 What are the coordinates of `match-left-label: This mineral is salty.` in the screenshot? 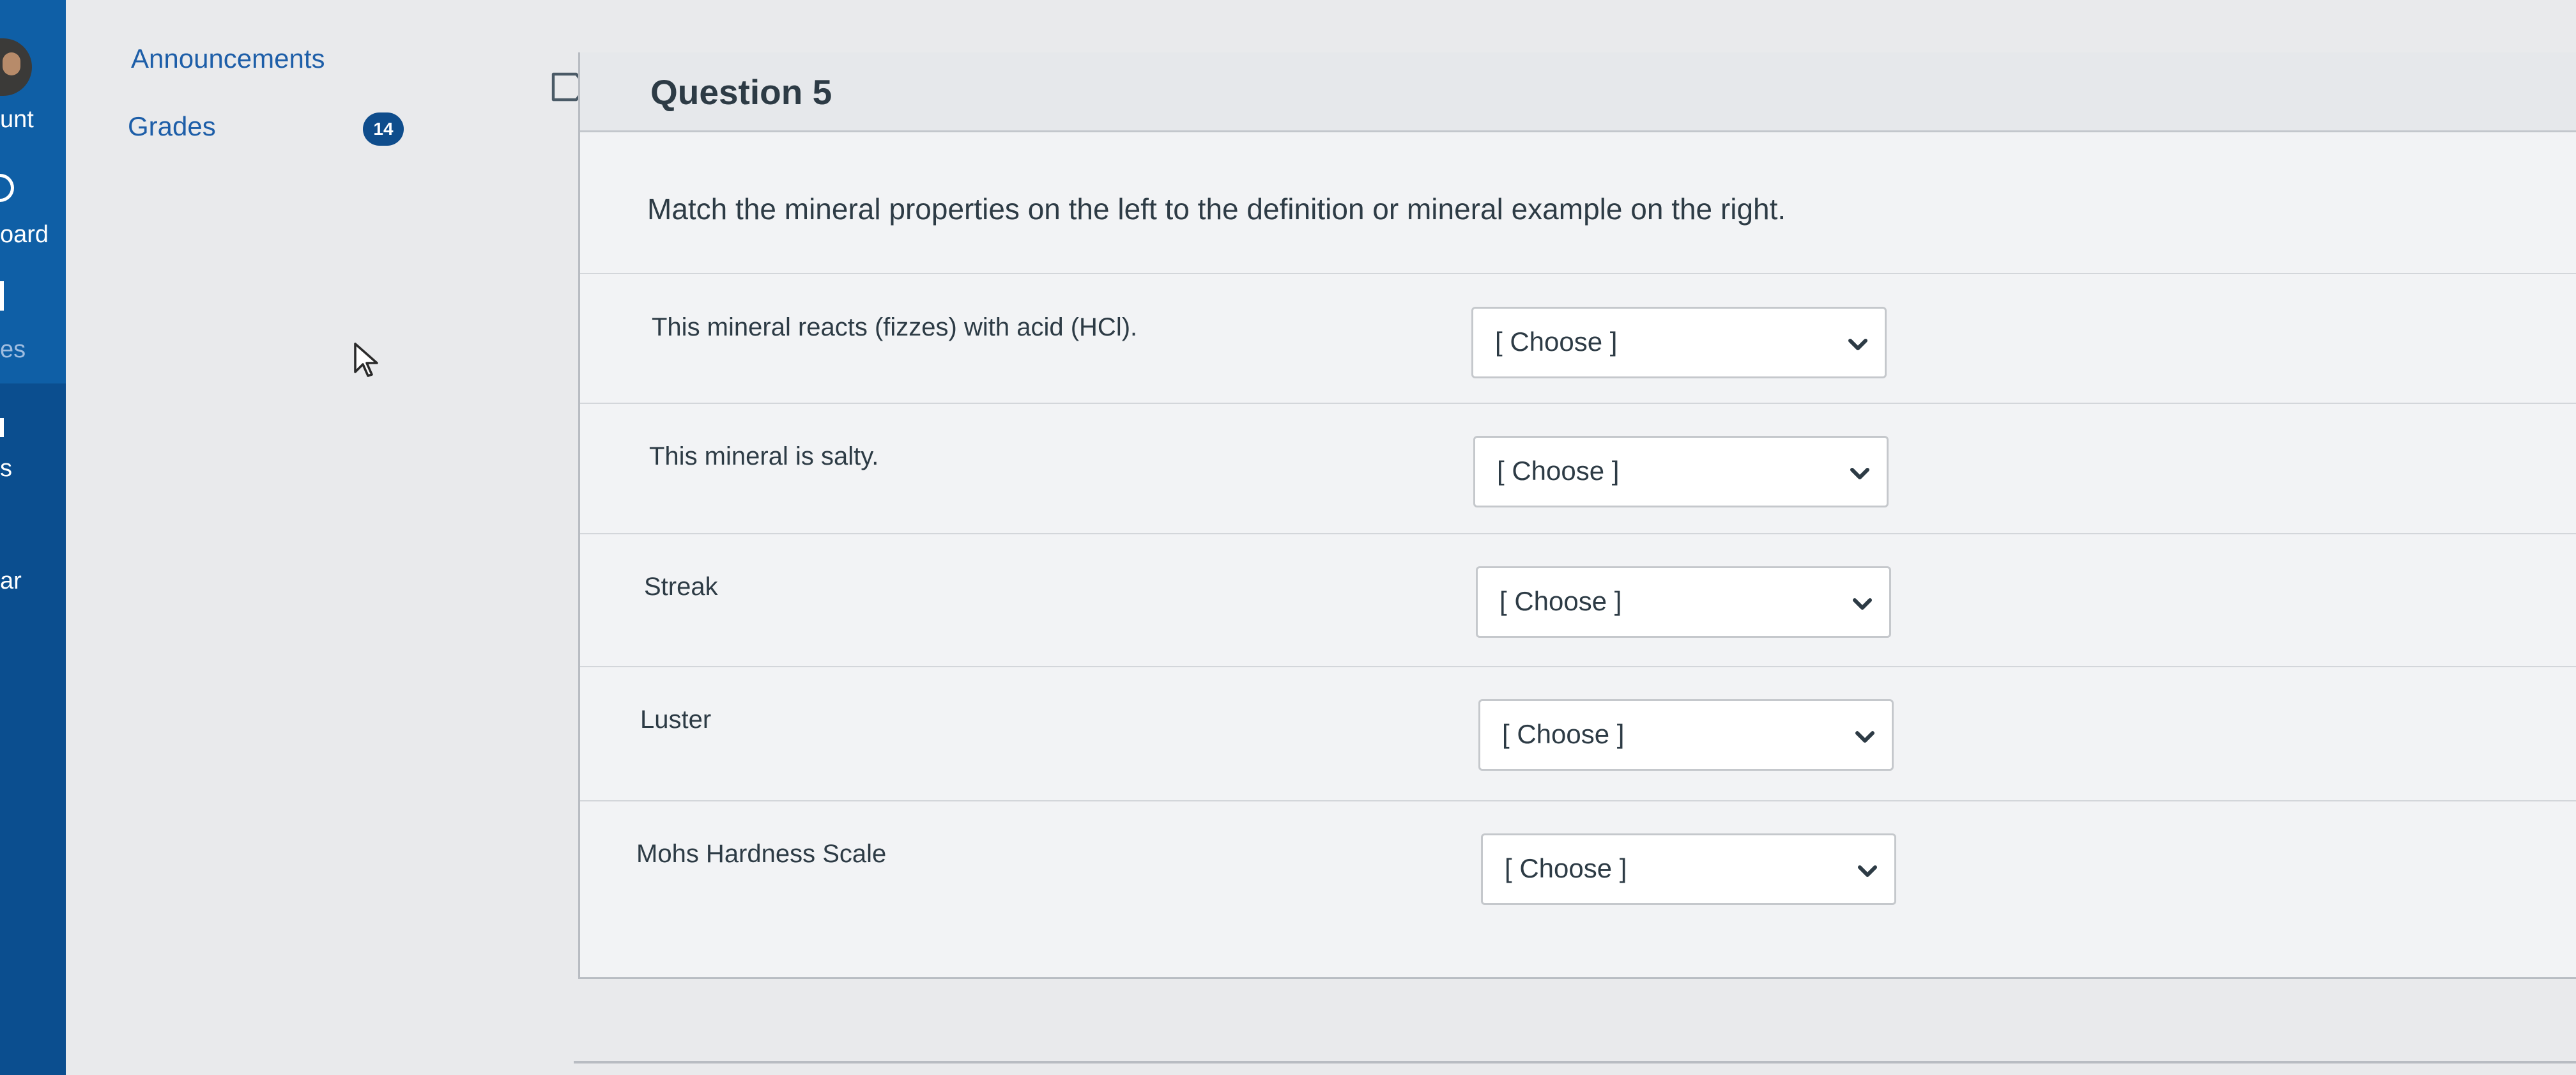 It's located at (764, 456).